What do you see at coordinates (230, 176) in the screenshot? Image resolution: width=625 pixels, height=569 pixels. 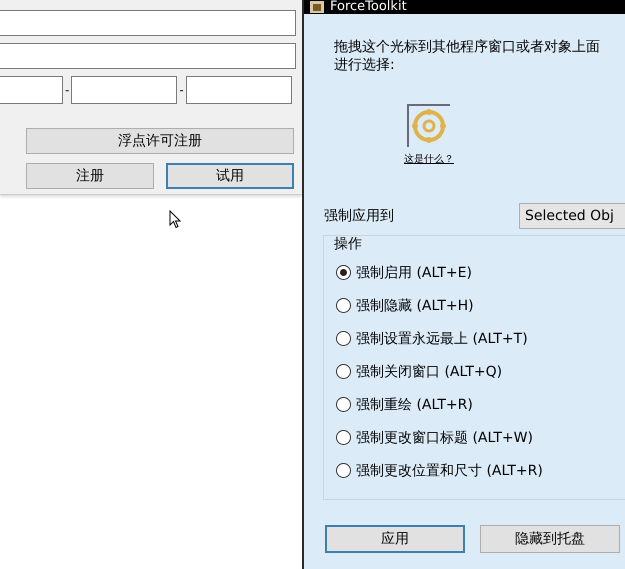 I see `license-button: 试用` at bounding box center [230, 176].